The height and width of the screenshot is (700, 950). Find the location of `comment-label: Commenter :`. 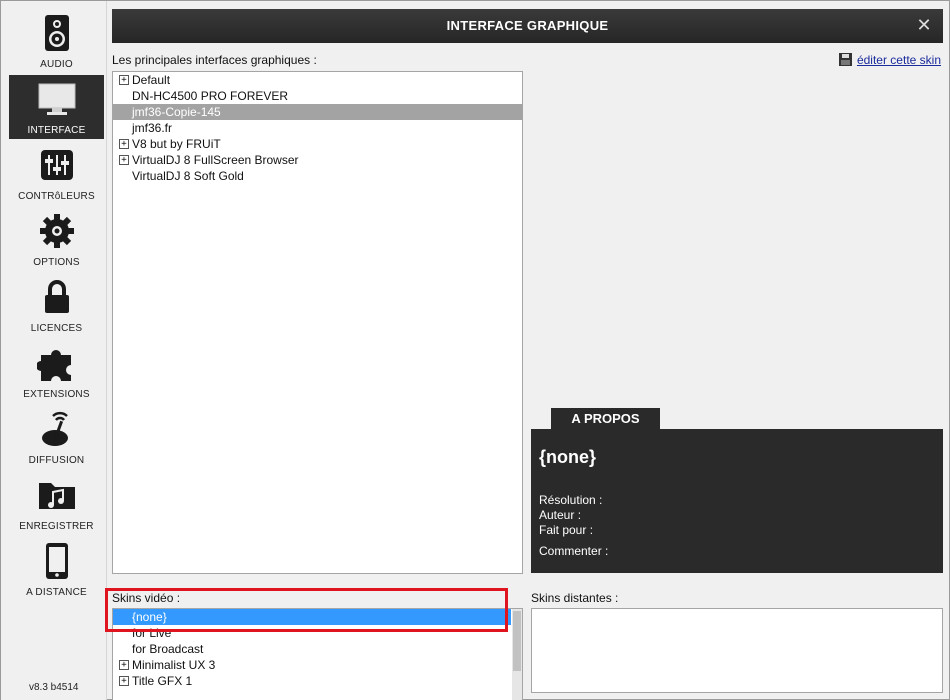

comment-label: Commenter : is located at coordinates (574, 551).